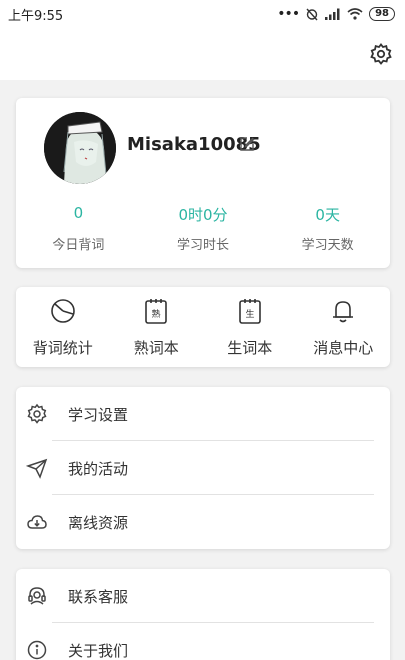 Image resolution: width=405 pixels, height=660 pixels. Describe the element at coordinates (62, 311) in the screenshot. I see `pie-chart-icon` at that location.